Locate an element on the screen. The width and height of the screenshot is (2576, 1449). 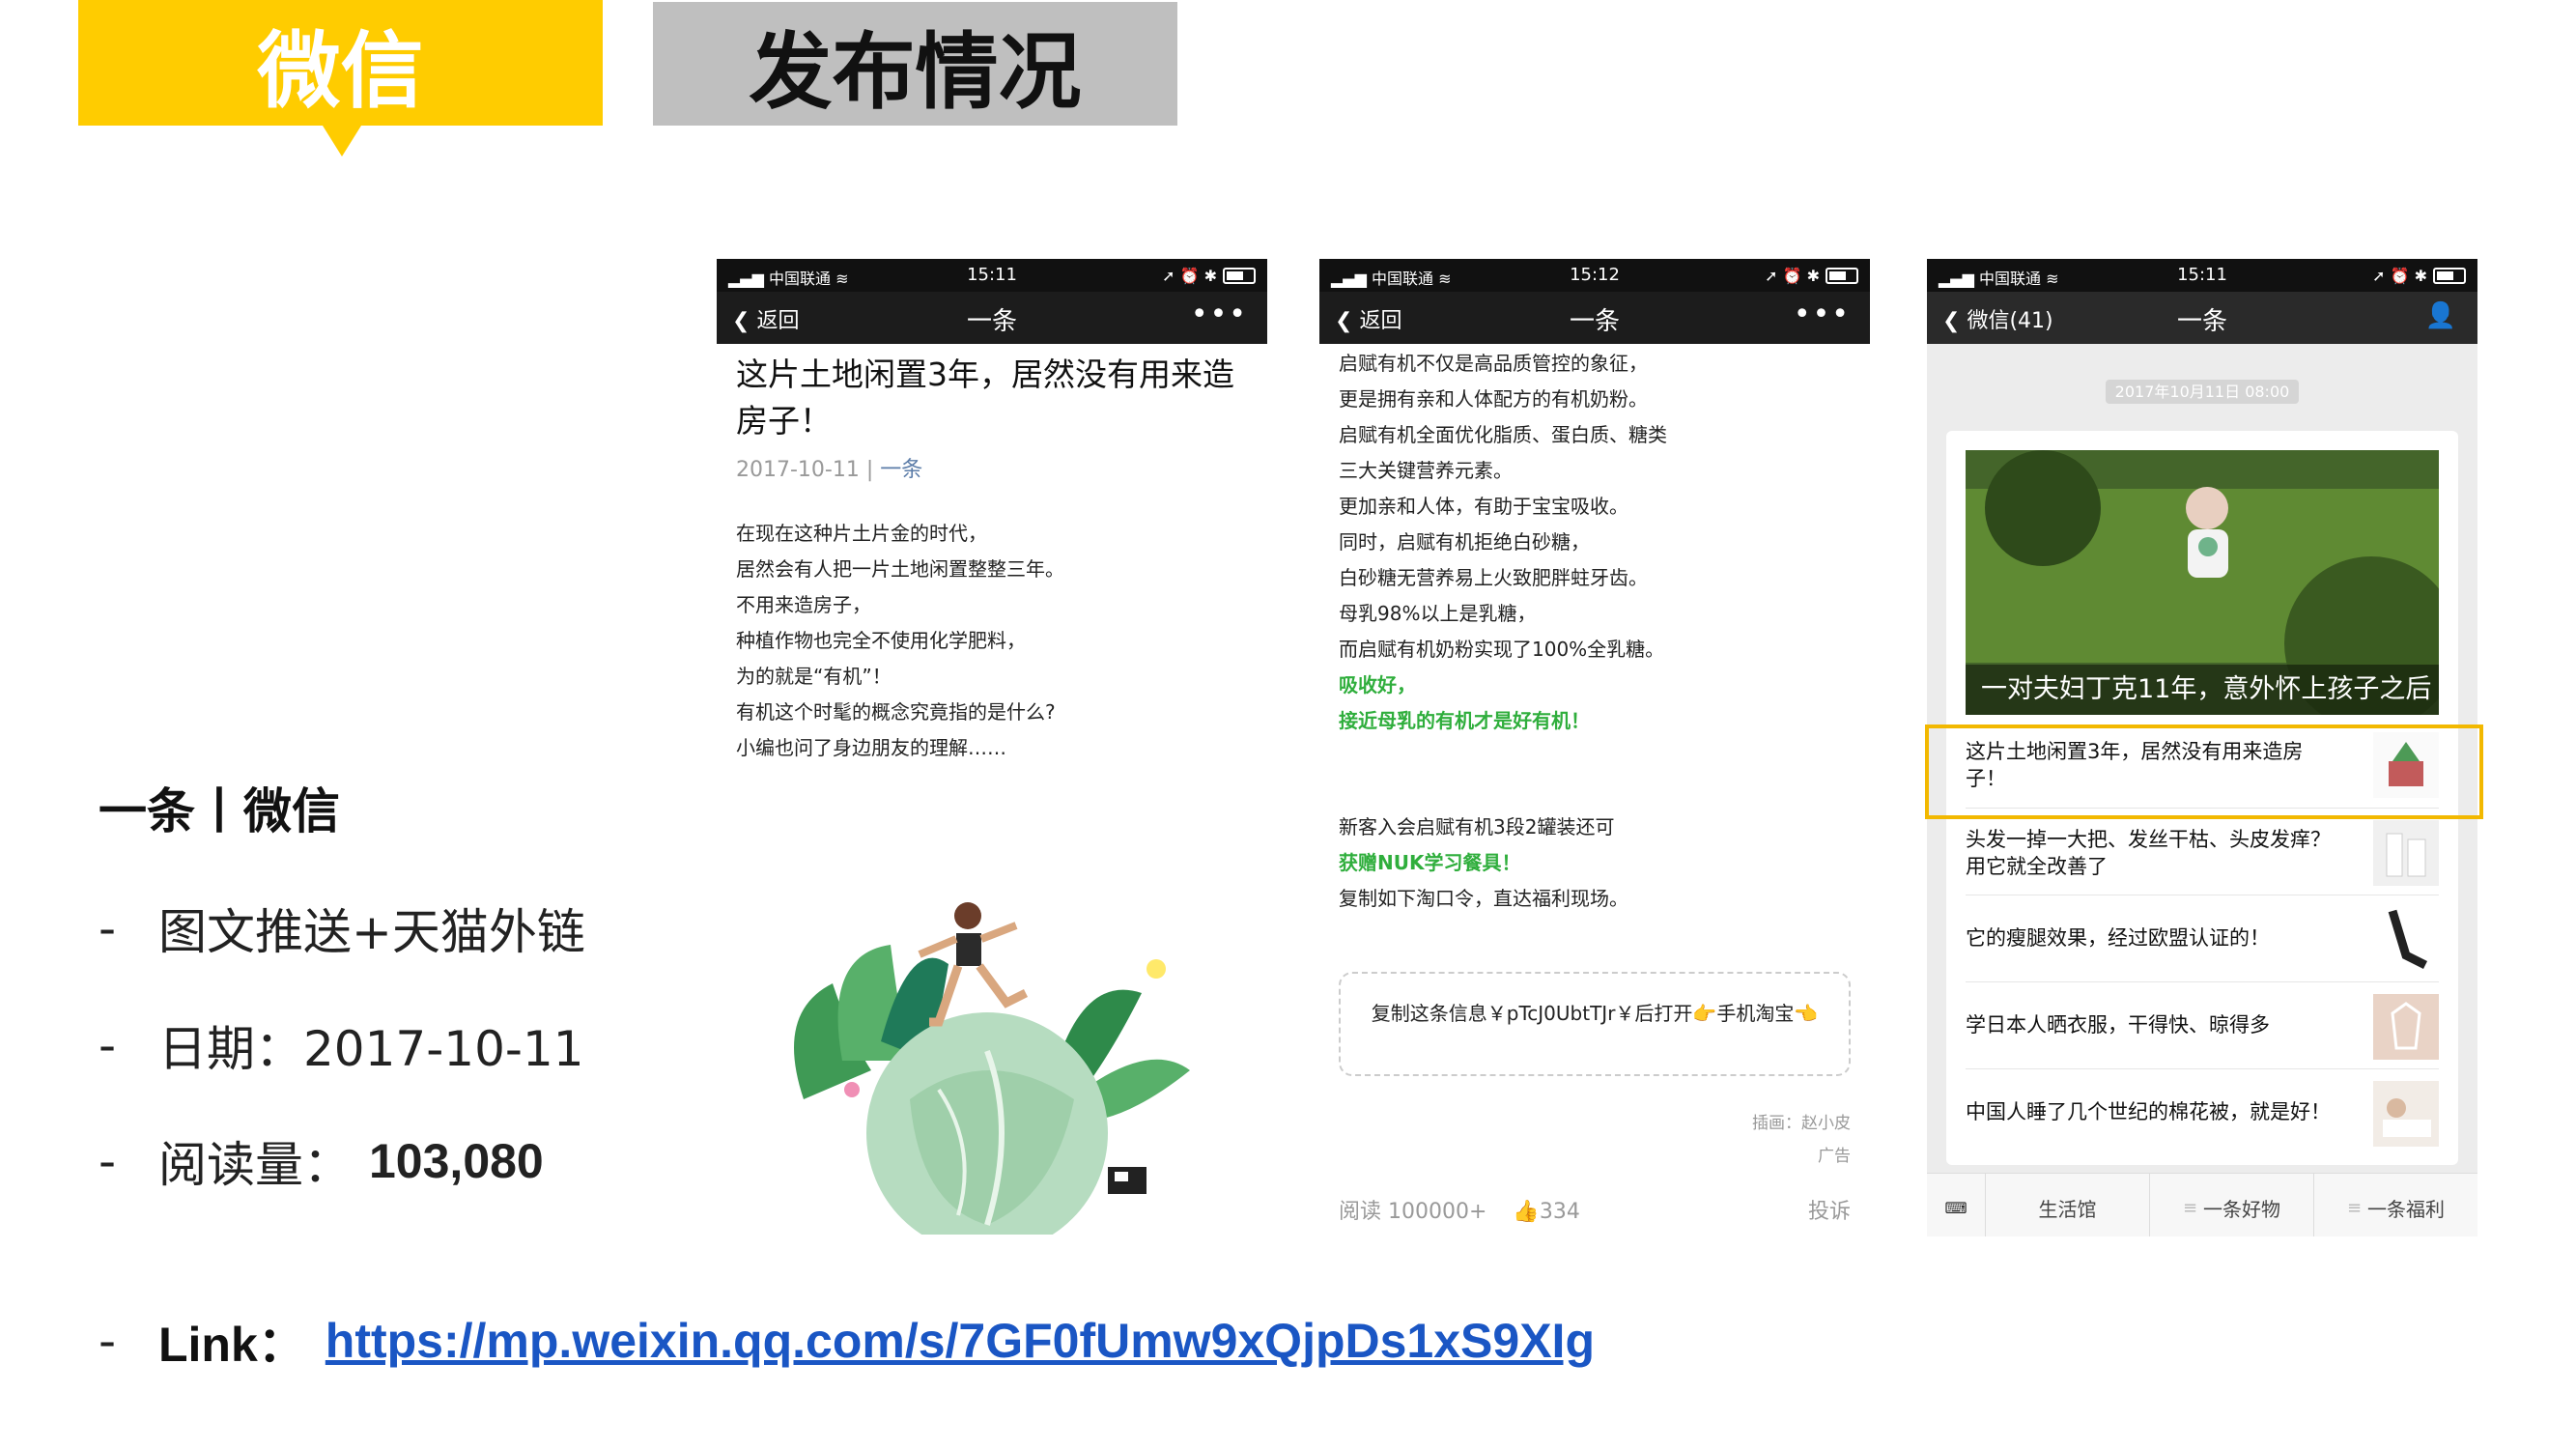
tag-wechat: 微信 is located at coordinates (340, 63).